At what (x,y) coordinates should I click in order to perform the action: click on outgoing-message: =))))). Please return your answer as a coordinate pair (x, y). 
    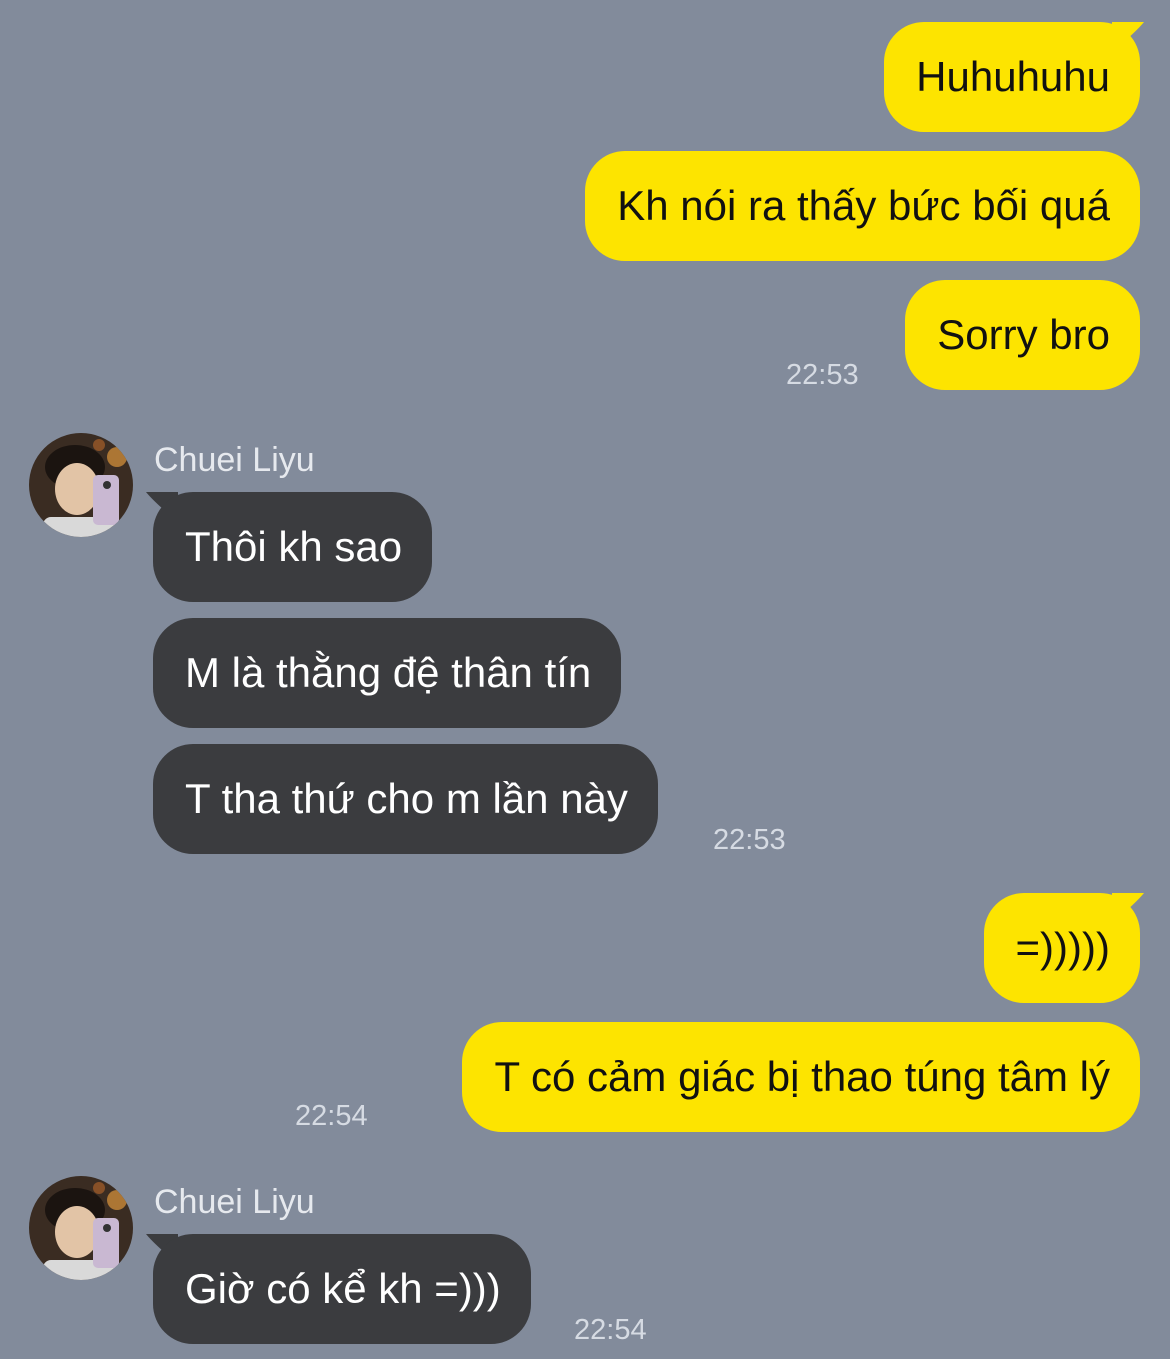
    Looking at the image, I should click on (1061, 948).